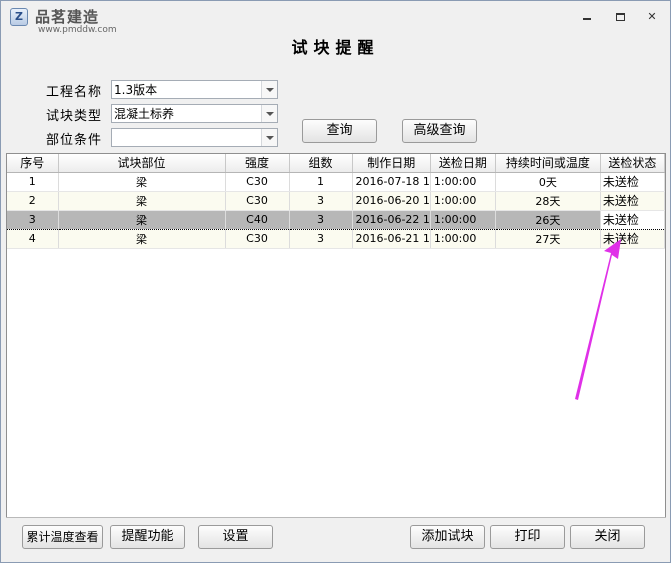 The image size is (671, 563). Describe the element at coordinates (33, 163) in the screenshot. I see `column-header: 序号` at that location.